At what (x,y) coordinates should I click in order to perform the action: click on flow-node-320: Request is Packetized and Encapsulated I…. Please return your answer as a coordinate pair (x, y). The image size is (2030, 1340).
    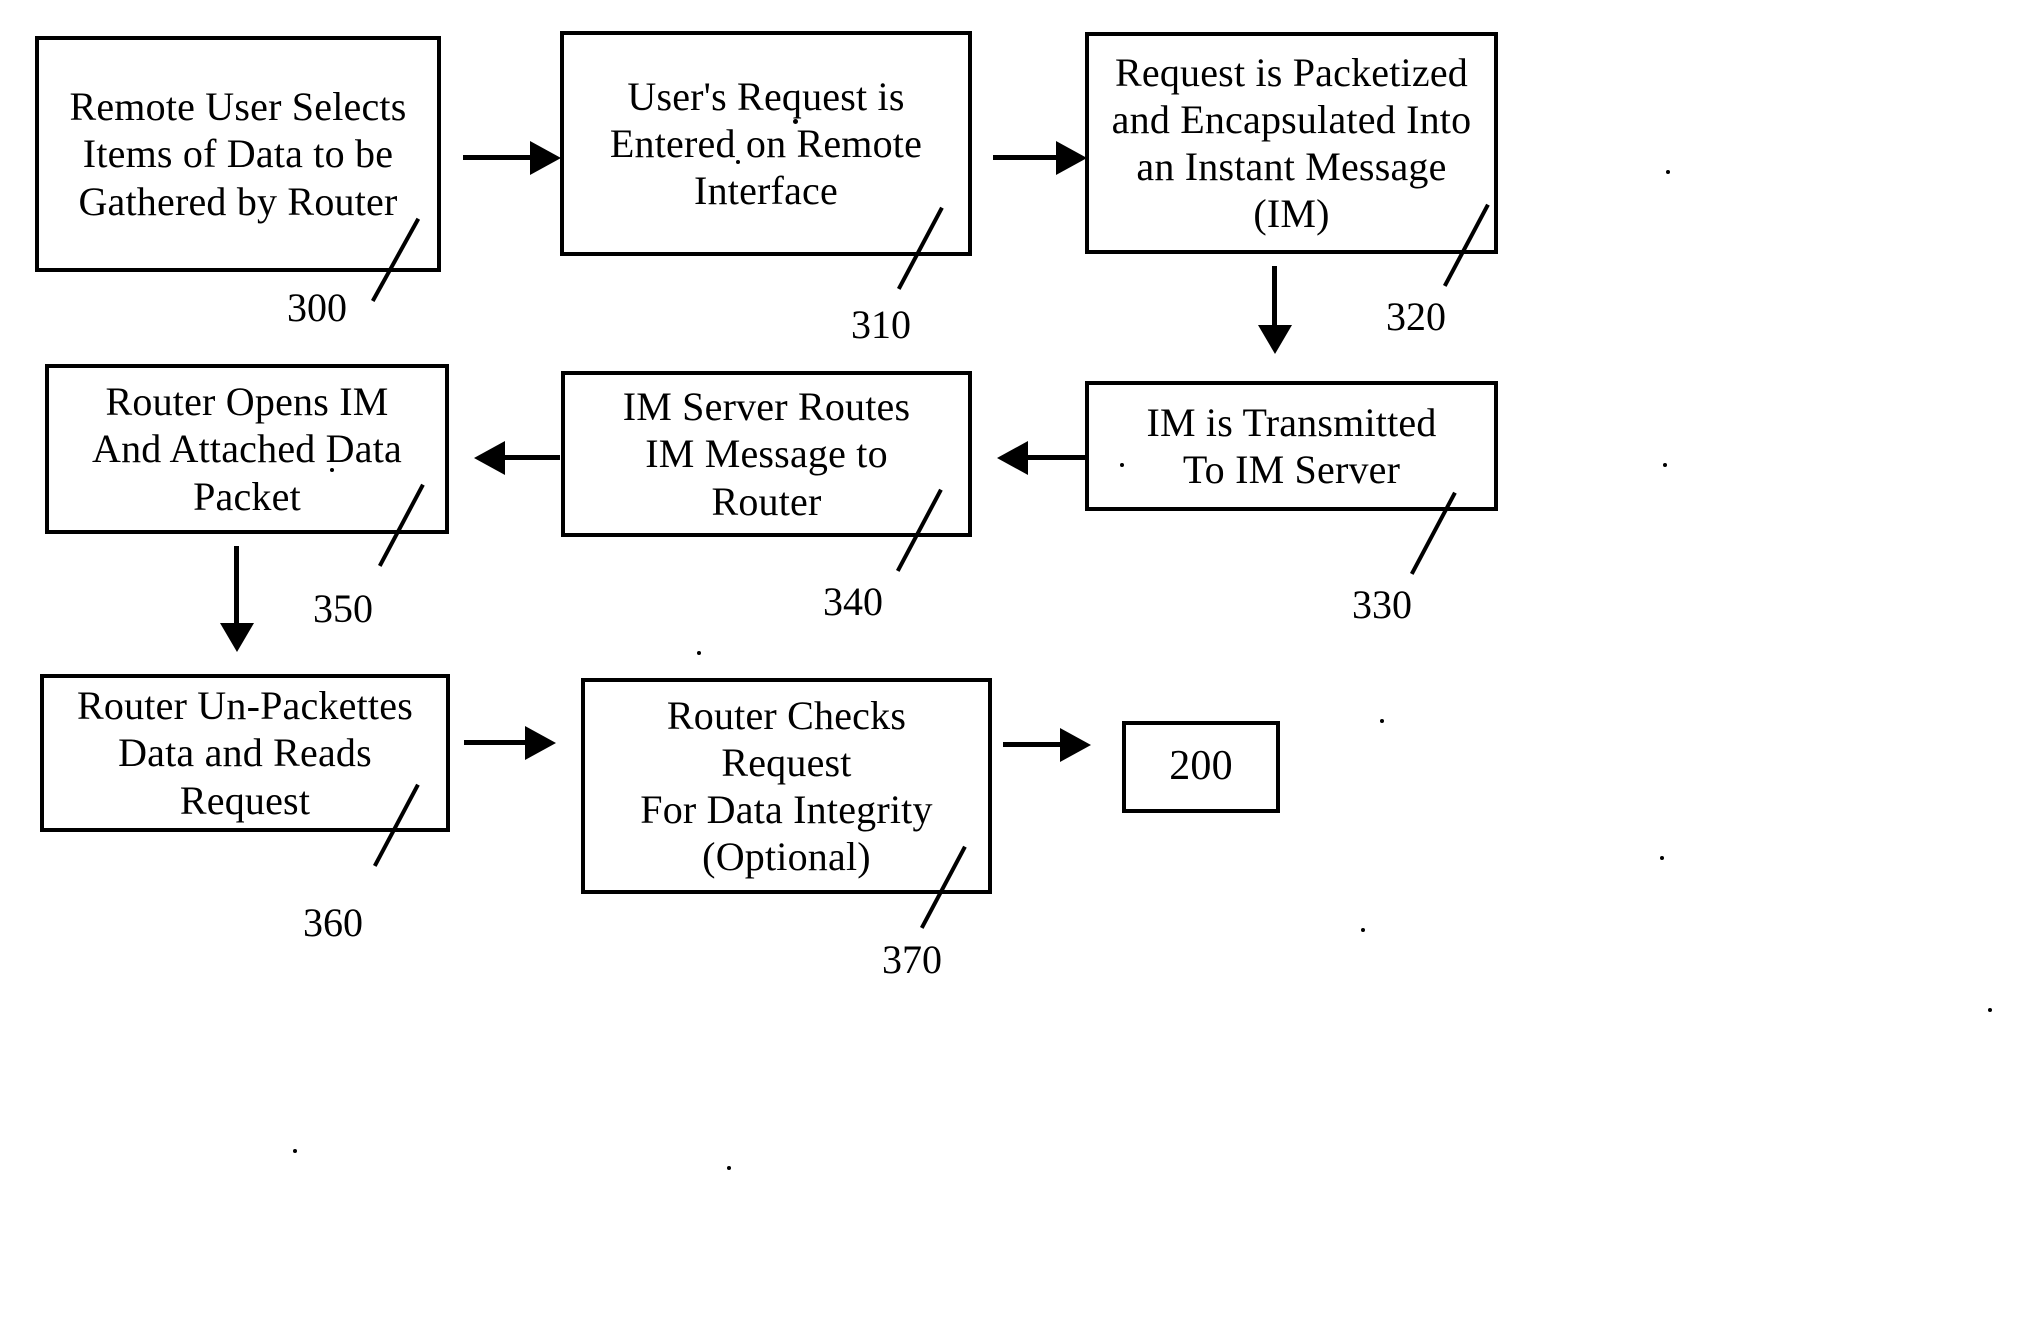
    Looking at the image, I should click on (1291, 143).